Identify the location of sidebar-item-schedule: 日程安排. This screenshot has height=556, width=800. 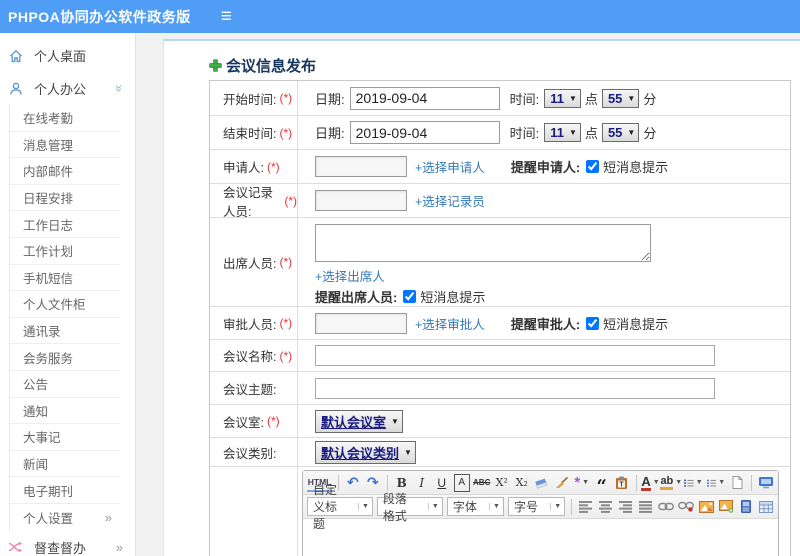
(65, 198).